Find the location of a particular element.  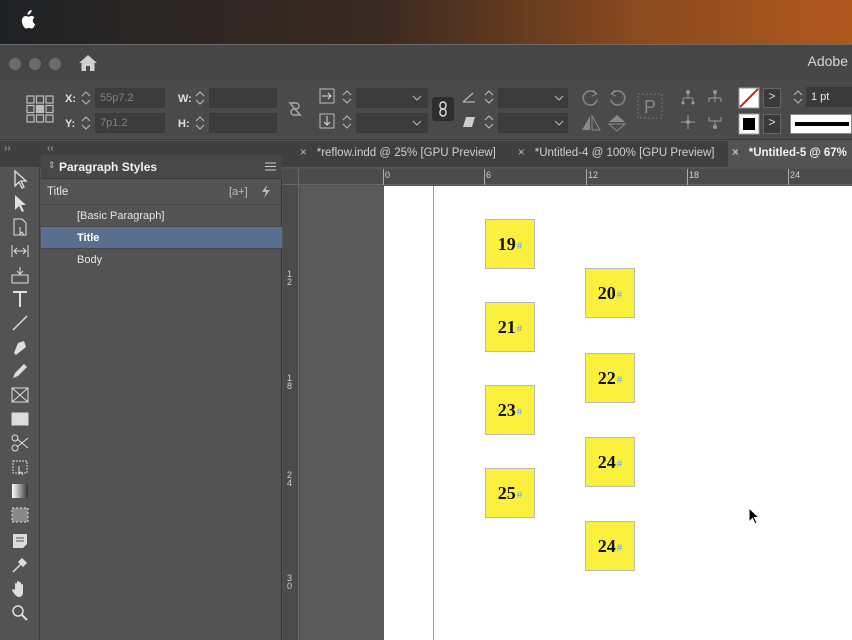

zoom-window-button is located at coordinates (55, 64).